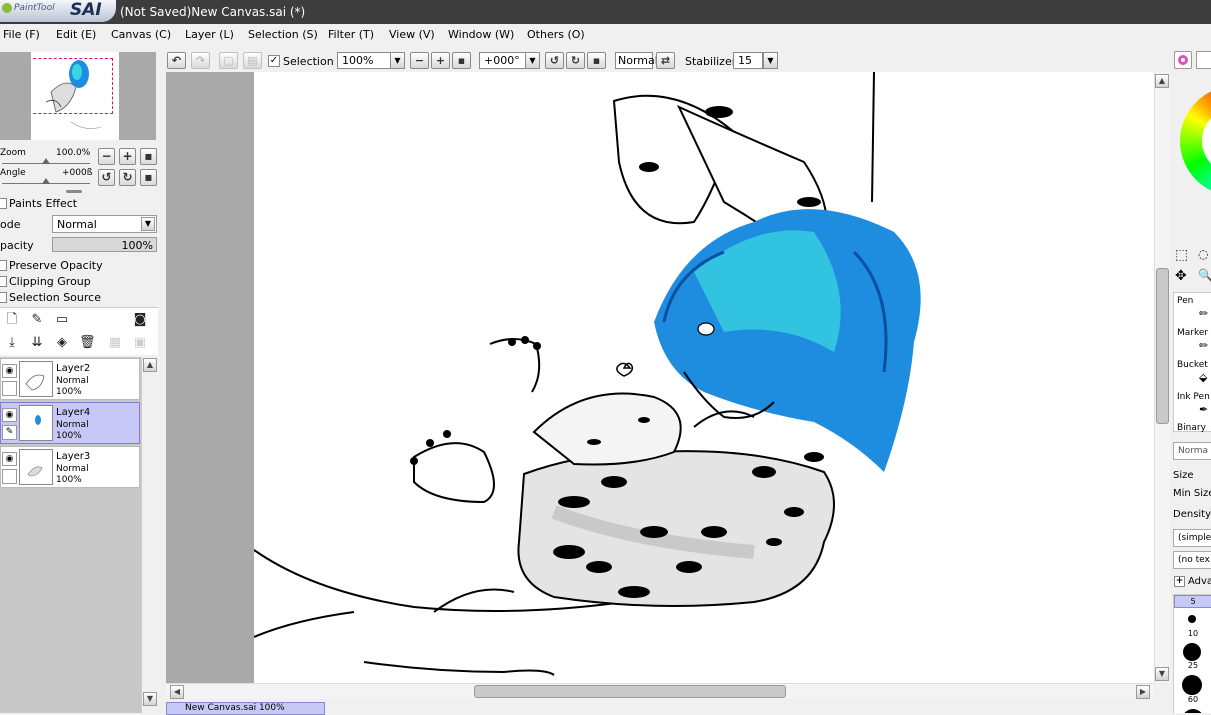  What do you see at coordinates (419, 60) in the screenshot?
I see `toolbar-zoom-out-button: −` at bounding box center [419, 60].